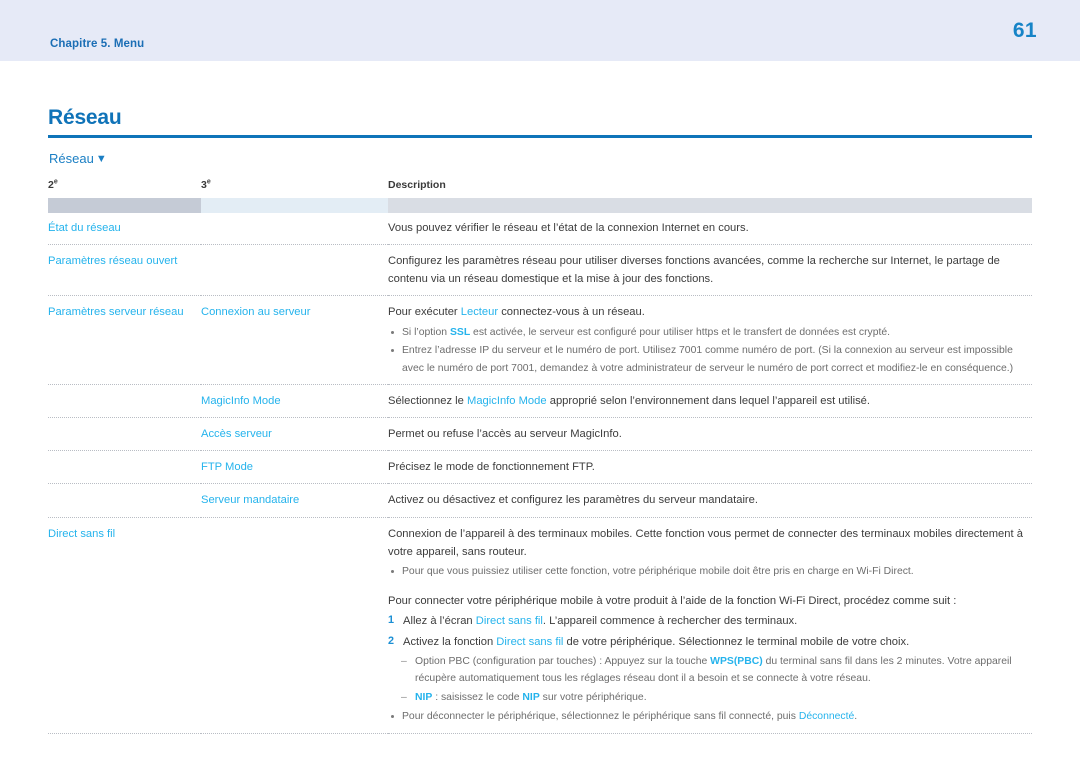 The image size is (1080, 763). What do you see at coordinates (294, 402) in the screenshot?
I see `cell-level3: MagicInfo Mode` at bounding box center [294, 402].